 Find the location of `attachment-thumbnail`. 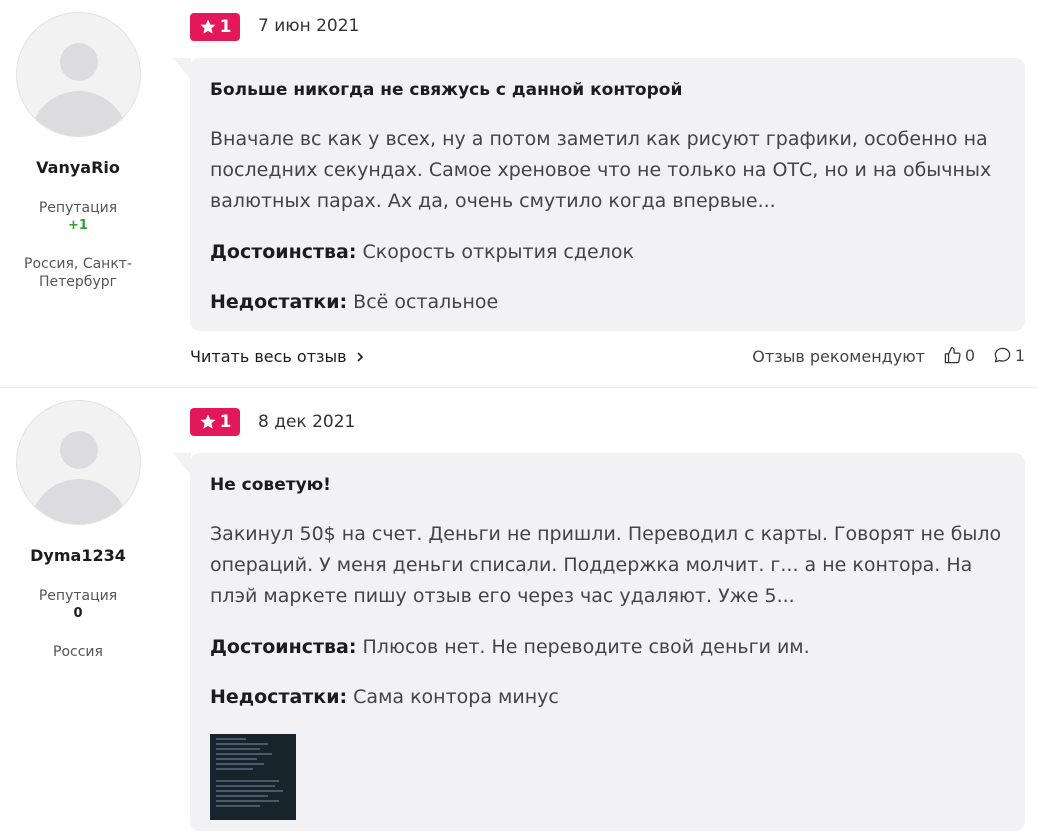

attachment-thumbnail is located at coordinates (253, 777).